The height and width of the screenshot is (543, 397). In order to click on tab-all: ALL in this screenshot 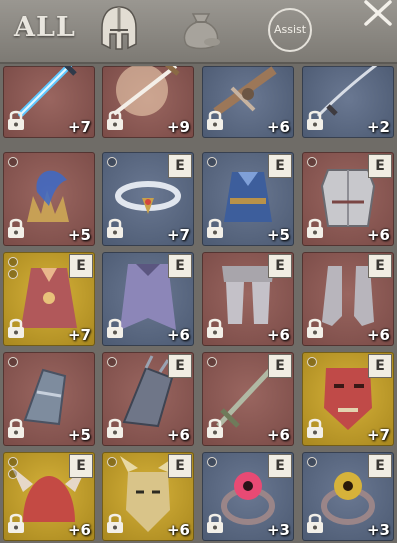, I will do `click(45, 27)`.